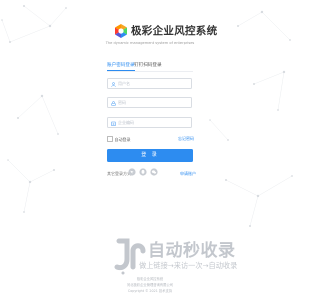 The height and width of the screenshot is (300, 320). I want to click on watermark-subtitle: 做上链接→来访一次→自动收录, so click(188, 265).